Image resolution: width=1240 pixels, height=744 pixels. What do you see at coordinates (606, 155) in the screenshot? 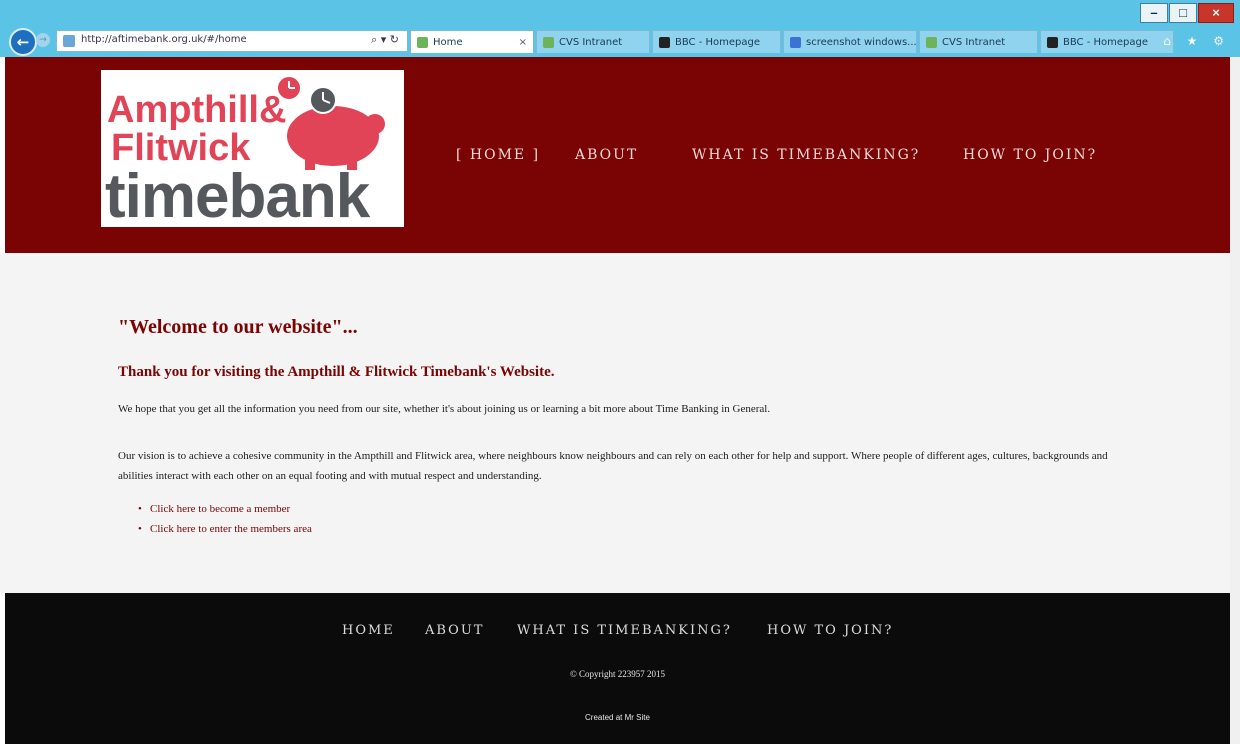
I see `nav-about: ABOUT` at bounding box center [606, 155].